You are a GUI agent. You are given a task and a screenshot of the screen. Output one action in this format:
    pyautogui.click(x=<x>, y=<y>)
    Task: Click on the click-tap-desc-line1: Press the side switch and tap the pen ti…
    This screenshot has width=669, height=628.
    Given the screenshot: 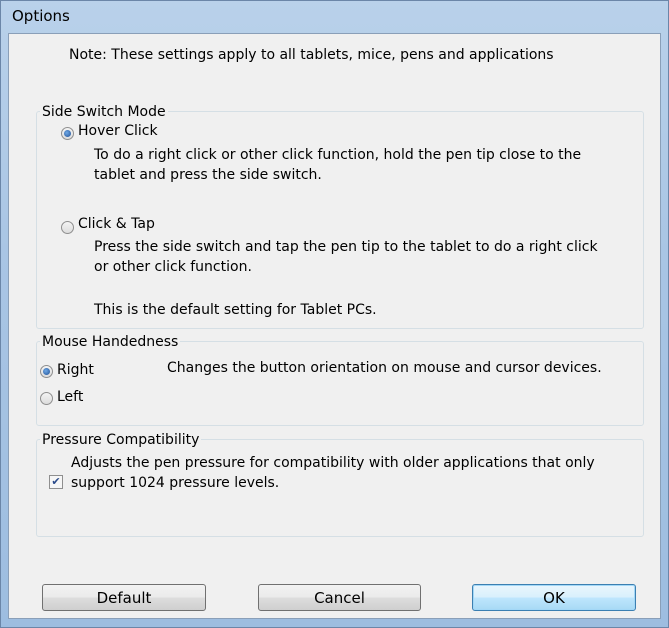 What is the action you would take?
    pyautogui.click(x=346, y=247)
    